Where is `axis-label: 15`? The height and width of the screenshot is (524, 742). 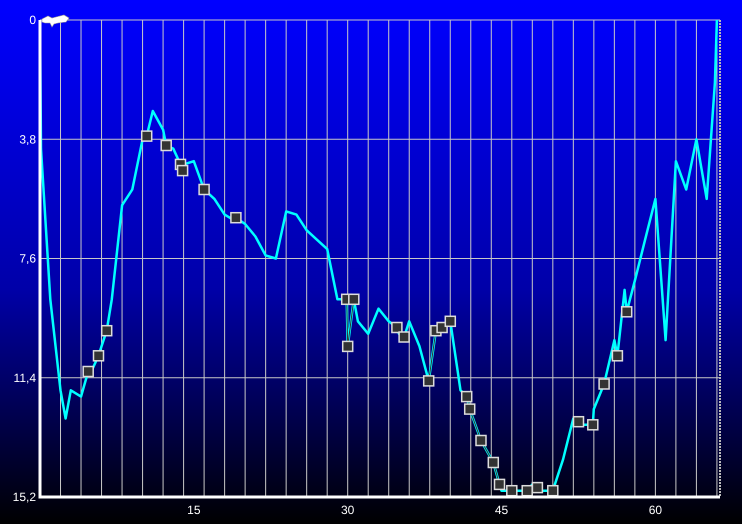 axis-label: 15 is located at coordinates (194, 510).